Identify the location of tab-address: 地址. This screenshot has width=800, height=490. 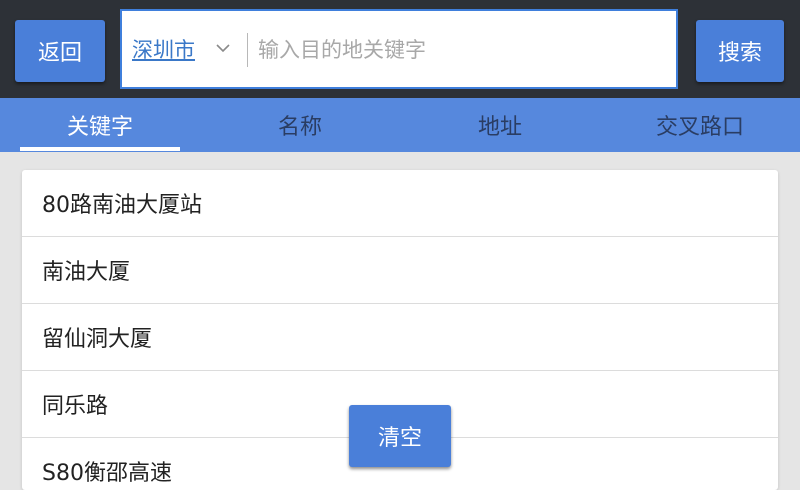
(500, 125).